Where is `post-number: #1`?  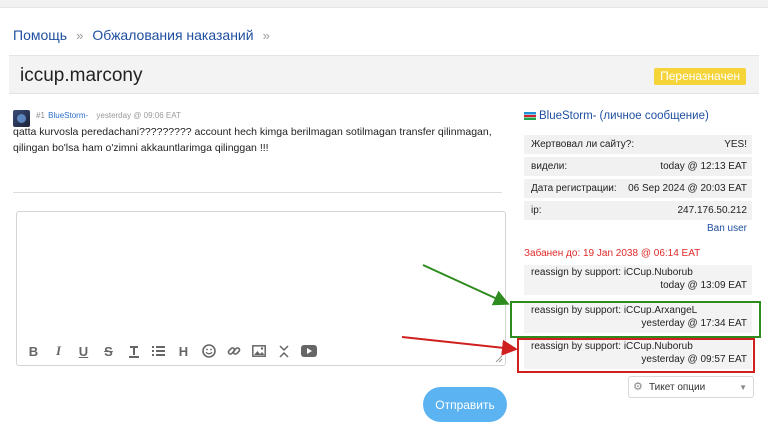
post-number: #1 is located at coordinates (40, 115).